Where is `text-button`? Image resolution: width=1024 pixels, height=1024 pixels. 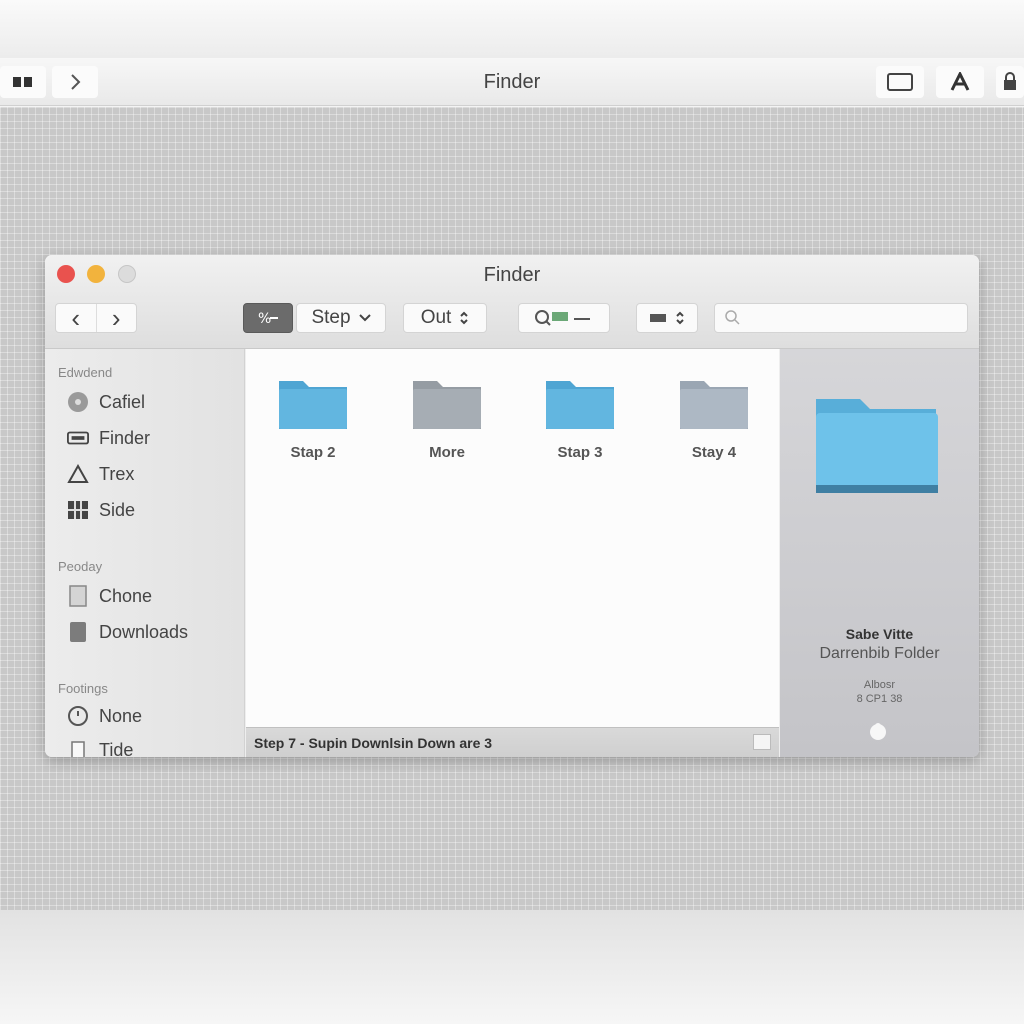
text-button is located at coordinates (960, 82).